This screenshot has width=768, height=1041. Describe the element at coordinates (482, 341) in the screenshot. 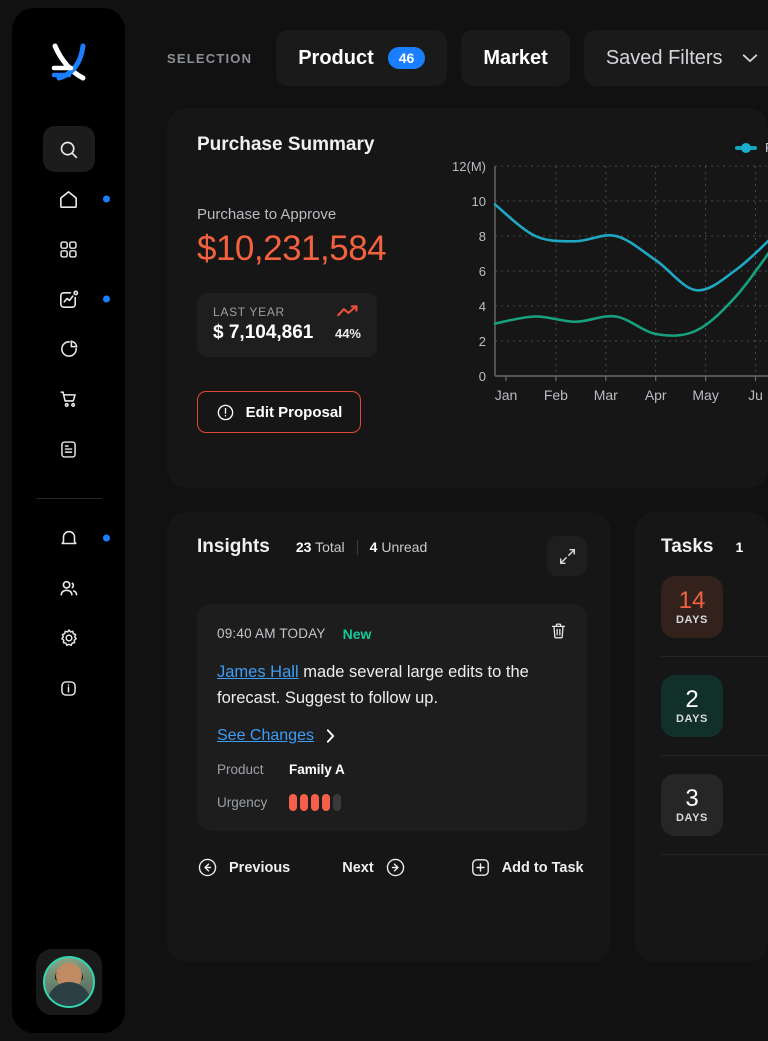

I see `chart-y-tick-label: 2` at that location.